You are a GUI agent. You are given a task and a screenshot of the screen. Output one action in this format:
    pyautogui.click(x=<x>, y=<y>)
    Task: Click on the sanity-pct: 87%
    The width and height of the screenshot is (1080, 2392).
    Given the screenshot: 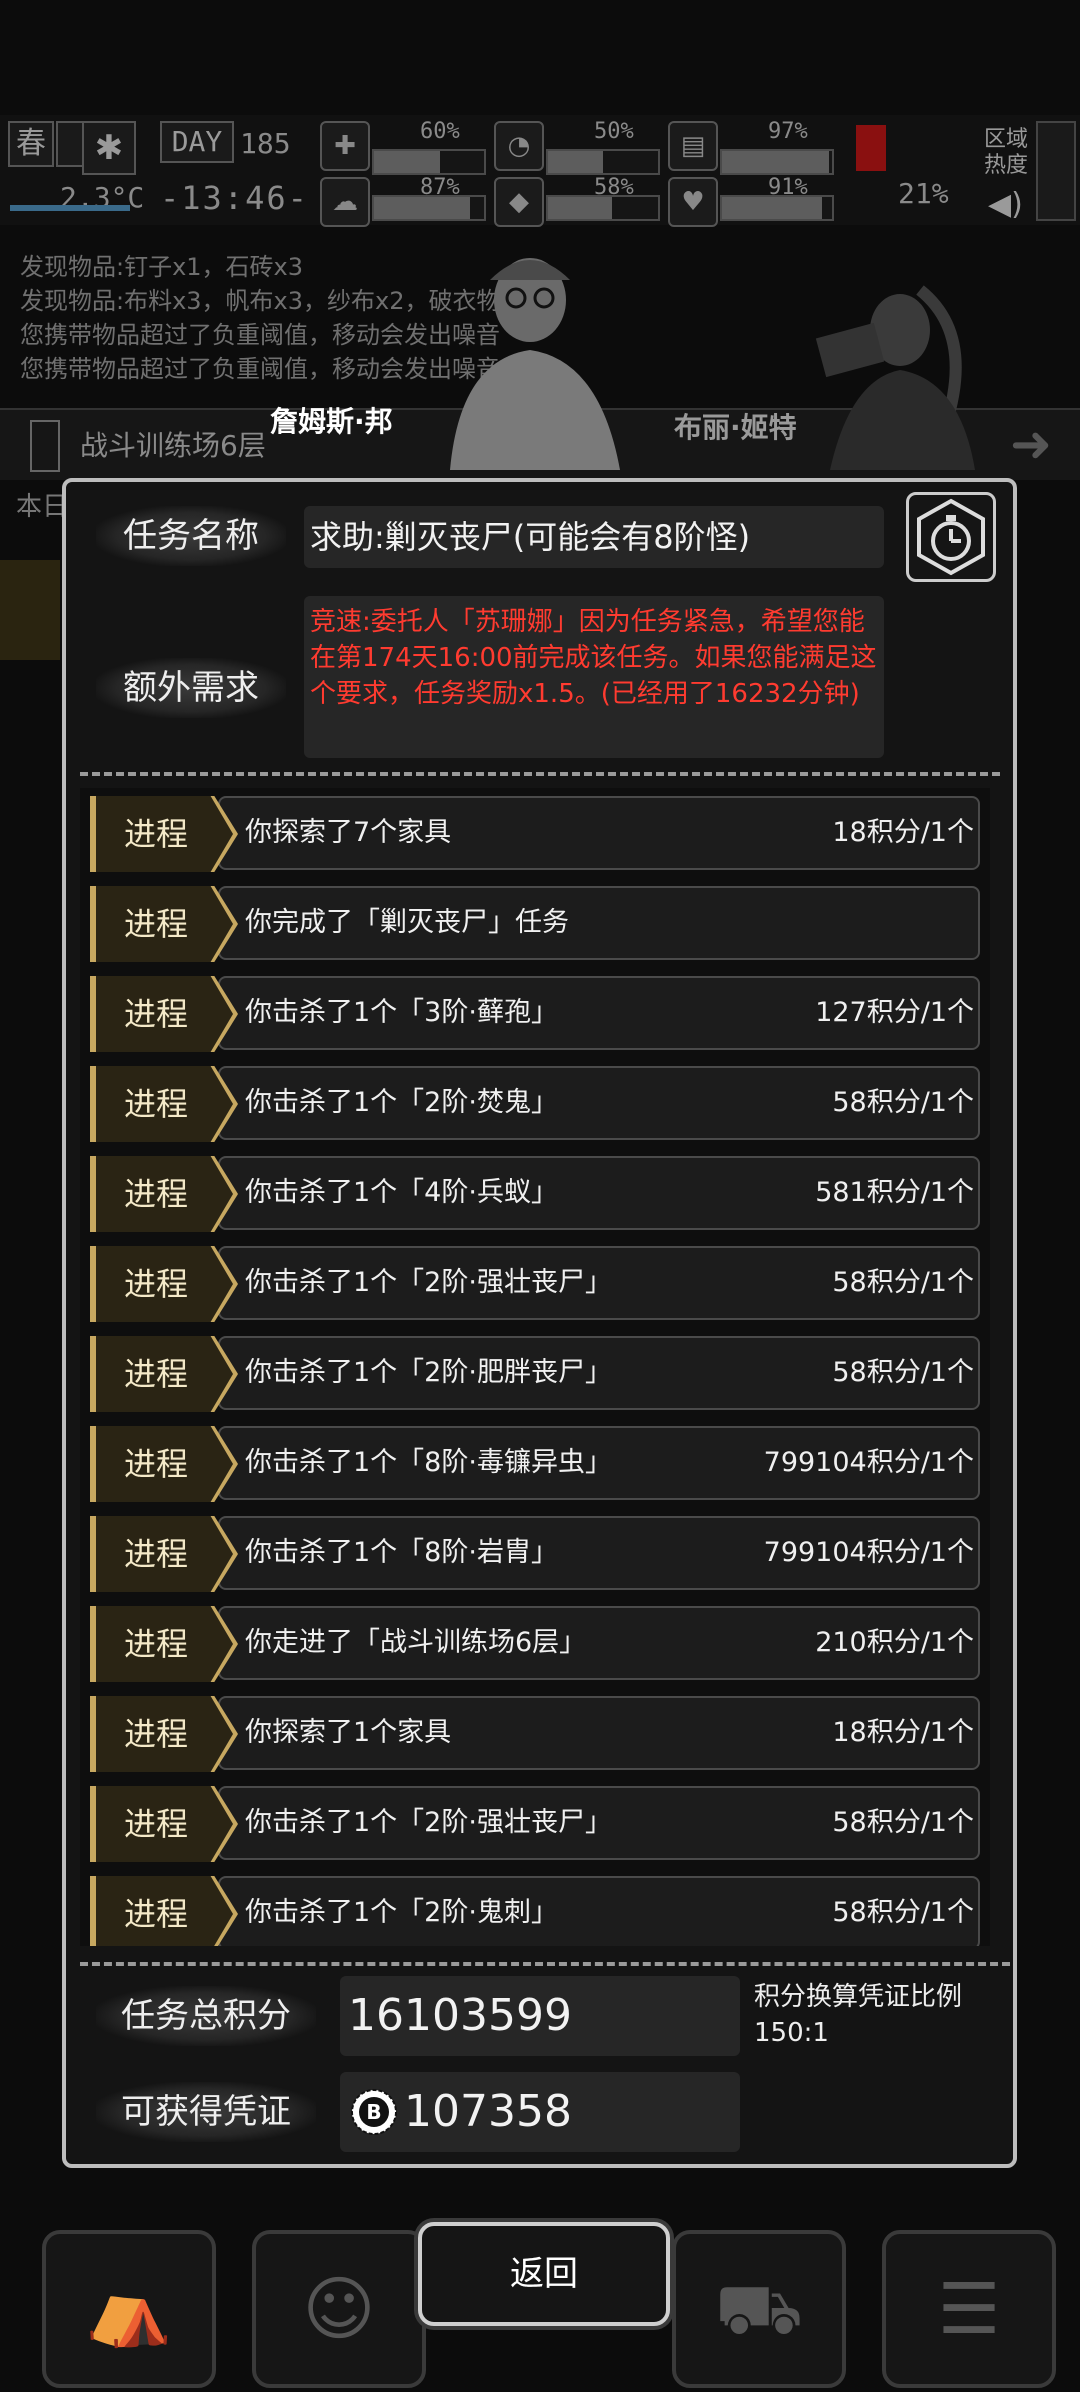 What is the action you would take?
    pyautogui.click(x=440, y=187)
    